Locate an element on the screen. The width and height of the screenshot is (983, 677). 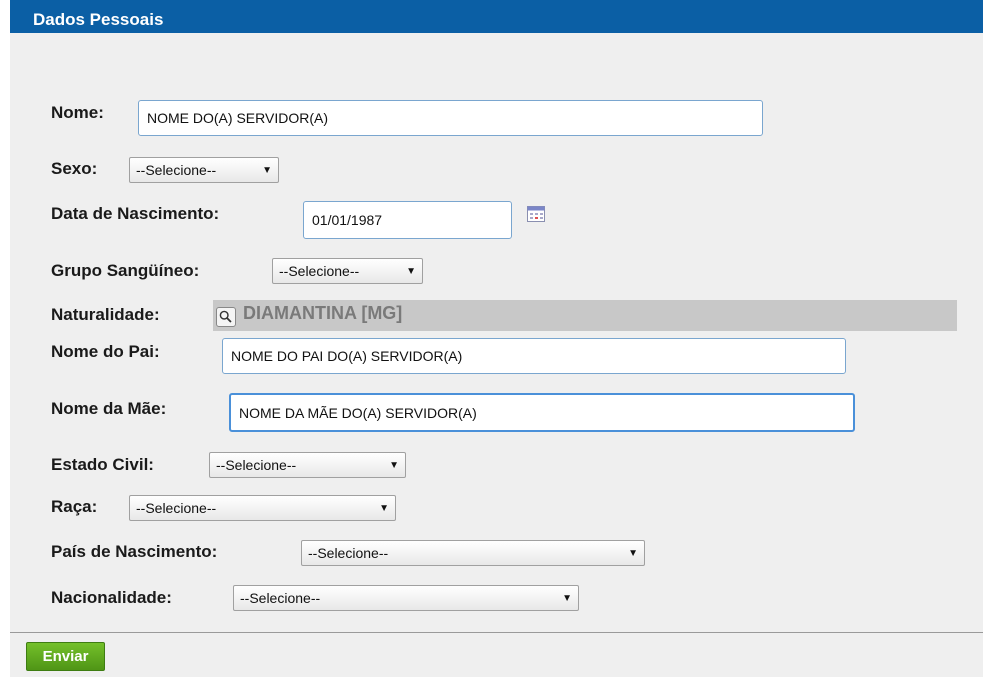
estado-civil-label: Estado Civil: is located at coordinates (102, 464).